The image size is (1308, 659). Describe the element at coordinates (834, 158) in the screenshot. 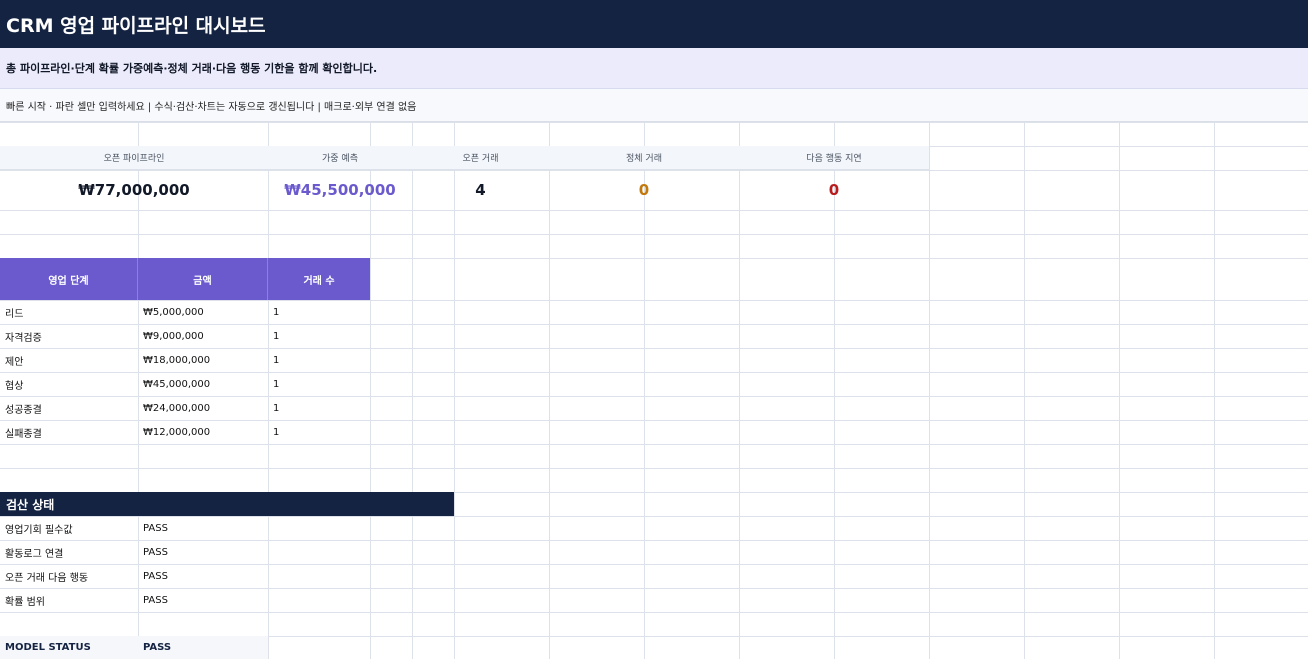

I see `kpi-label-next-action-delay: 다음 행동 지연` at that location.